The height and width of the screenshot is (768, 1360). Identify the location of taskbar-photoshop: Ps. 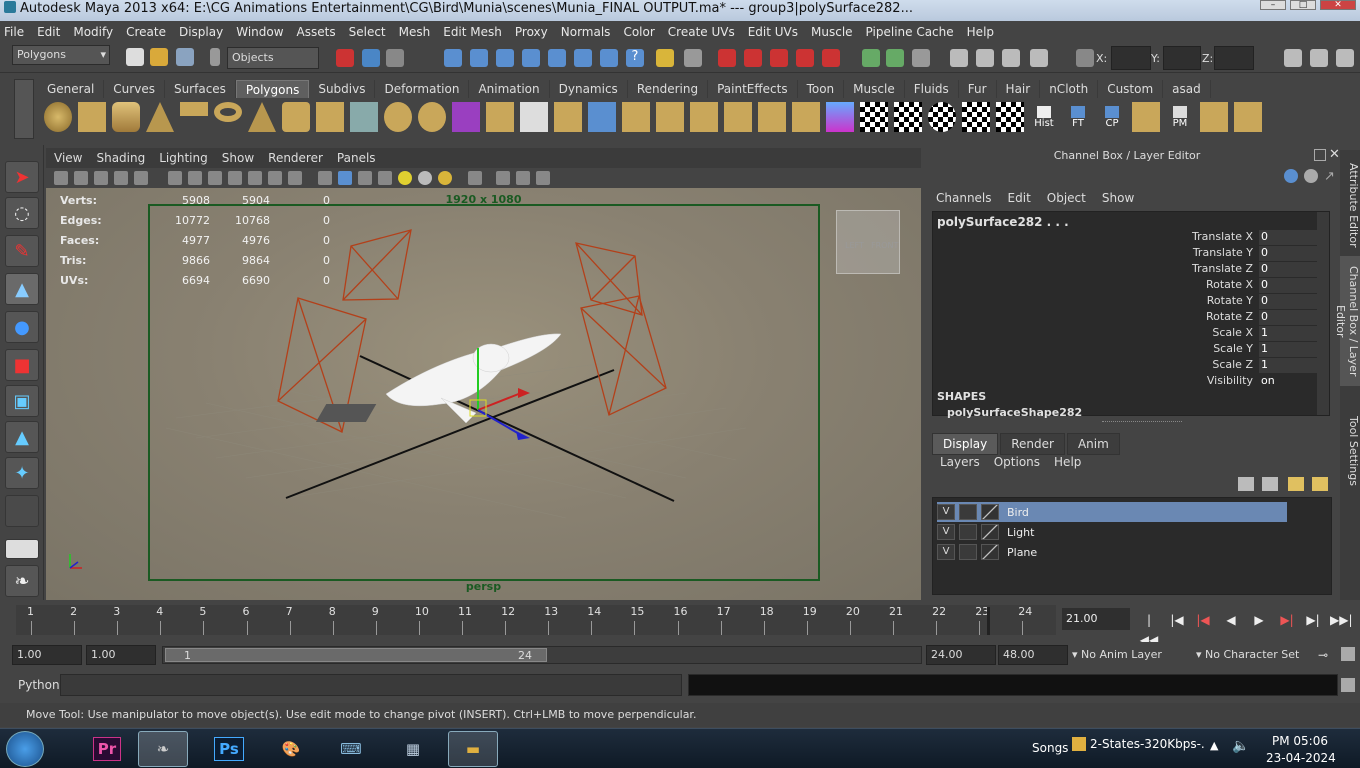
(229, 749).